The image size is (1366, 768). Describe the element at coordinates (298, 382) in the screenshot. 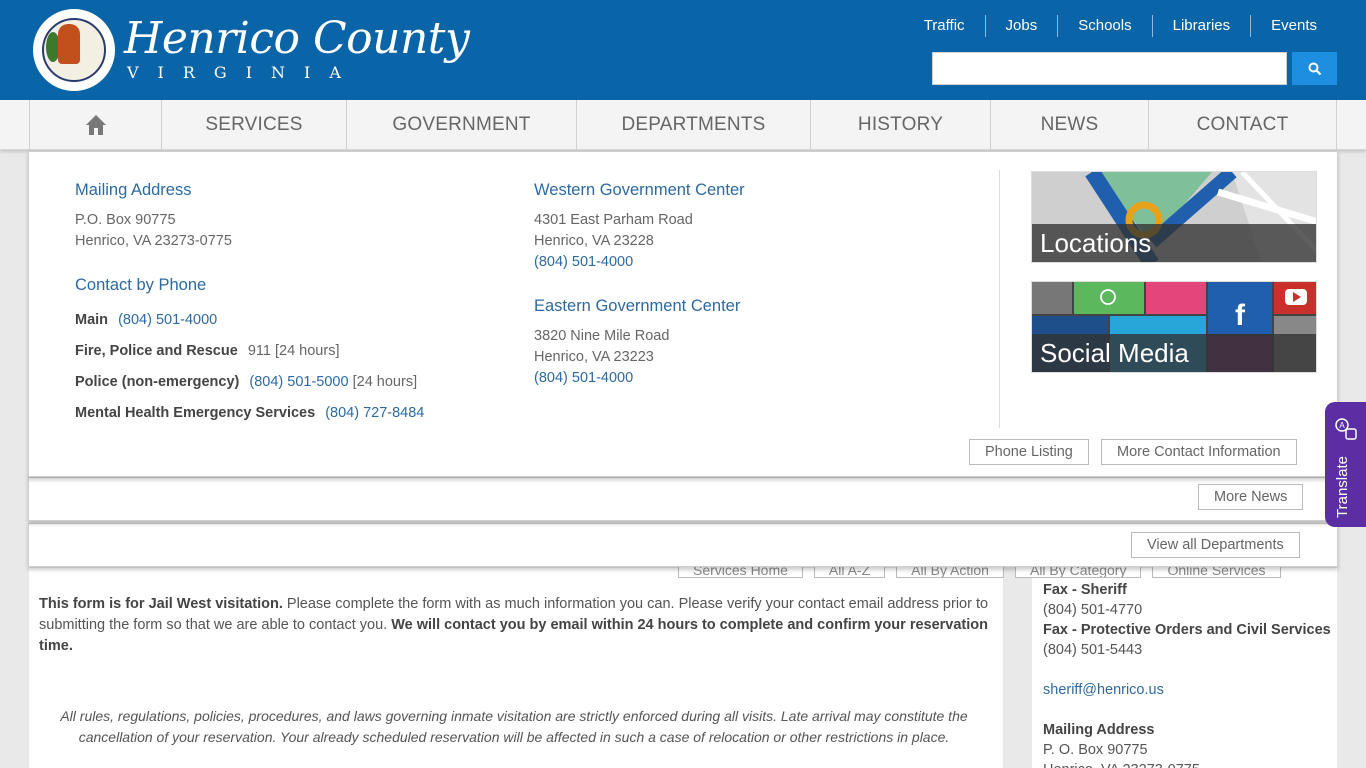

I see `phone-number-link: (804) 501-5000` at that location.